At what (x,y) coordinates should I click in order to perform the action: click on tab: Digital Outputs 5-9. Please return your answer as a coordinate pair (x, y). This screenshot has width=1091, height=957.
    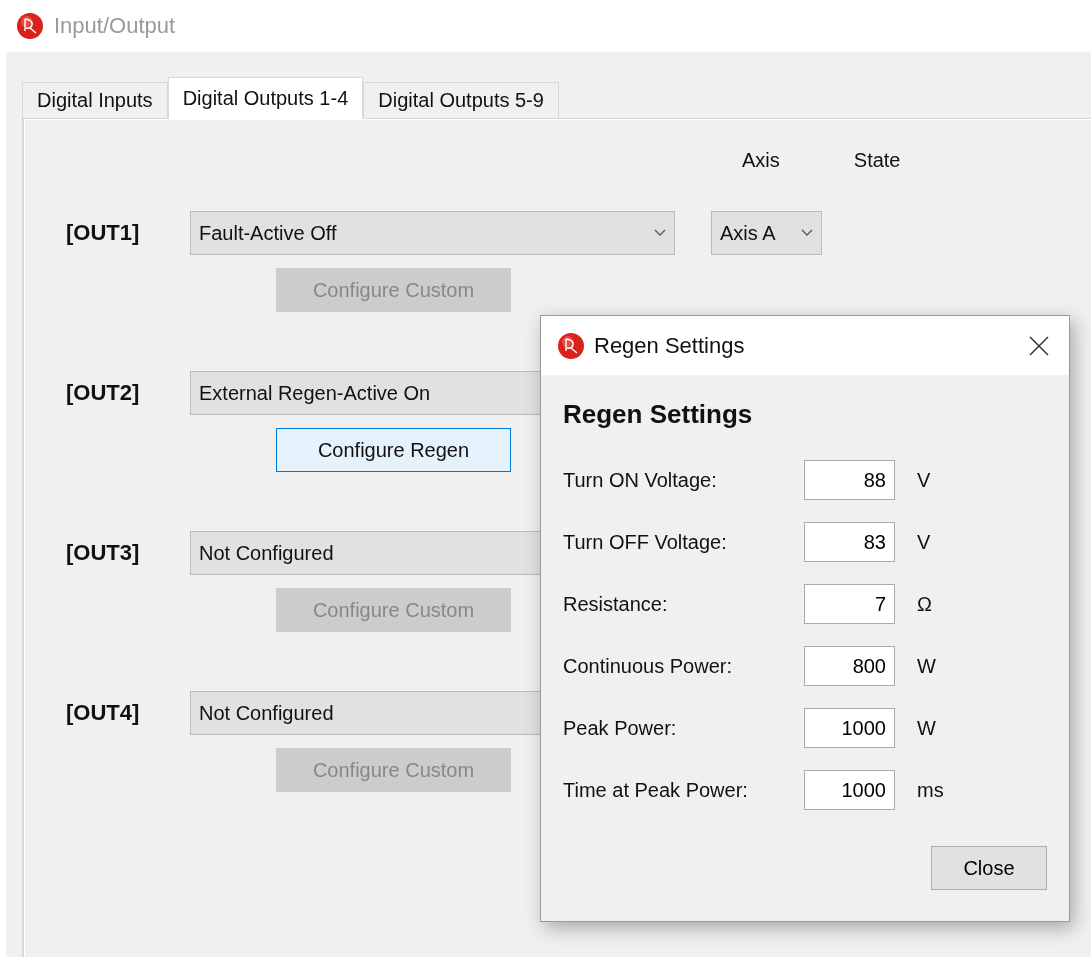
    Looking at the image, I should click on (461, 100).